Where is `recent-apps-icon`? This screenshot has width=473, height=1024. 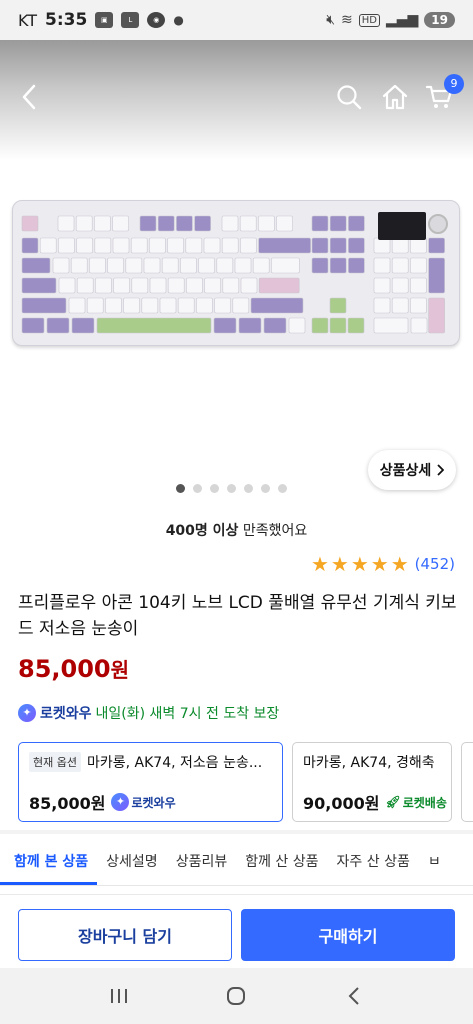 recent-apps-icon is located at coordinates (118, 996).